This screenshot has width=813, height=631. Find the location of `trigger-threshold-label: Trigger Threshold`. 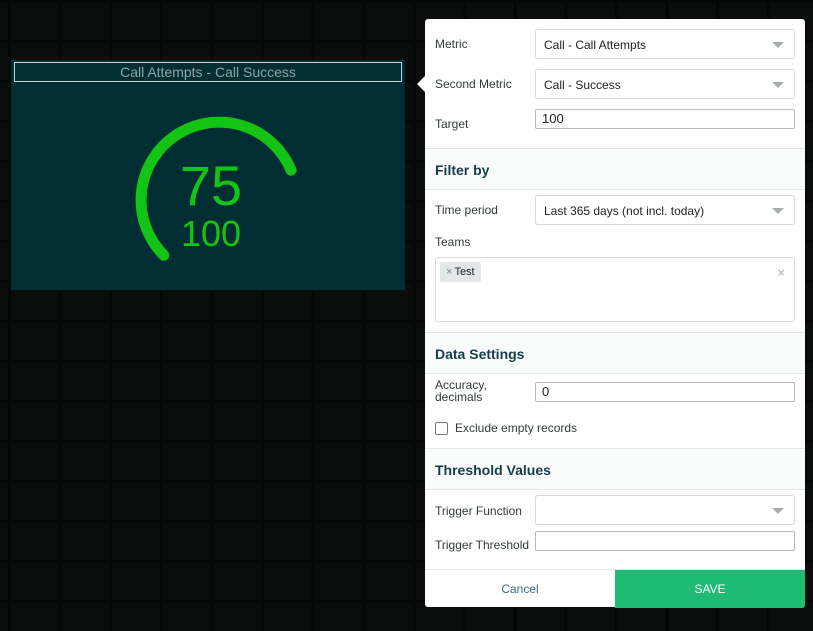

trigger-threshold-label: Trigger Threshold is located at coordinates (482, 545).